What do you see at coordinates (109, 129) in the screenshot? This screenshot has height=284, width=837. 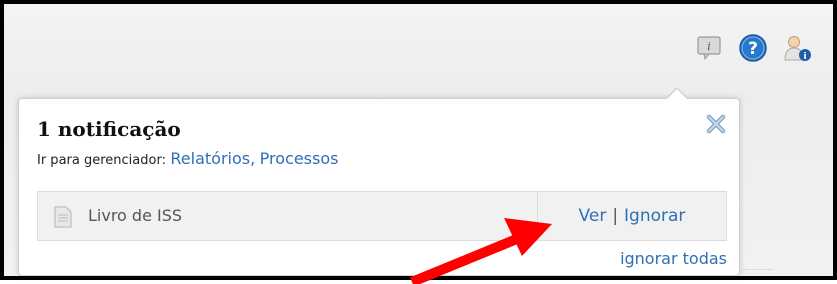 I see `popup-title: 1 notificação` at bounding box center [109, 129].